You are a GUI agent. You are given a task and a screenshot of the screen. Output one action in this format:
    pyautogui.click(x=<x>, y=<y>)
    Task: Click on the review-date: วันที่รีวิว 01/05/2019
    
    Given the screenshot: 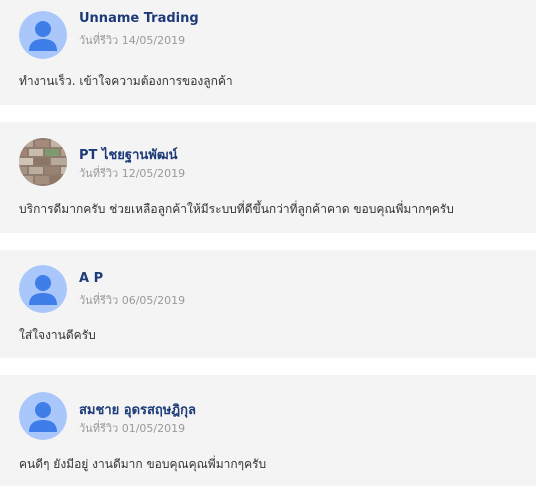 What is the action you would take?
    pyautogui.click(x=132, y=428)
    